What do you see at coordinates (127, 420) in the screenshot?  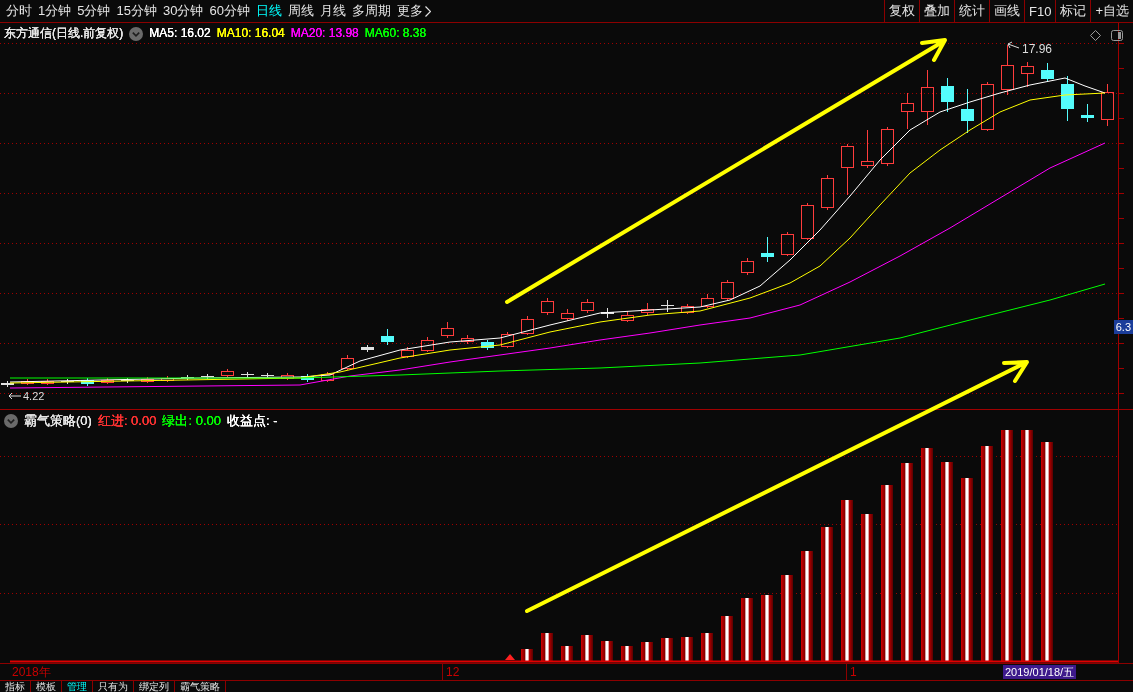 I see `indicator-readout: 红进: 0.00` at bounding box center [127, 420].